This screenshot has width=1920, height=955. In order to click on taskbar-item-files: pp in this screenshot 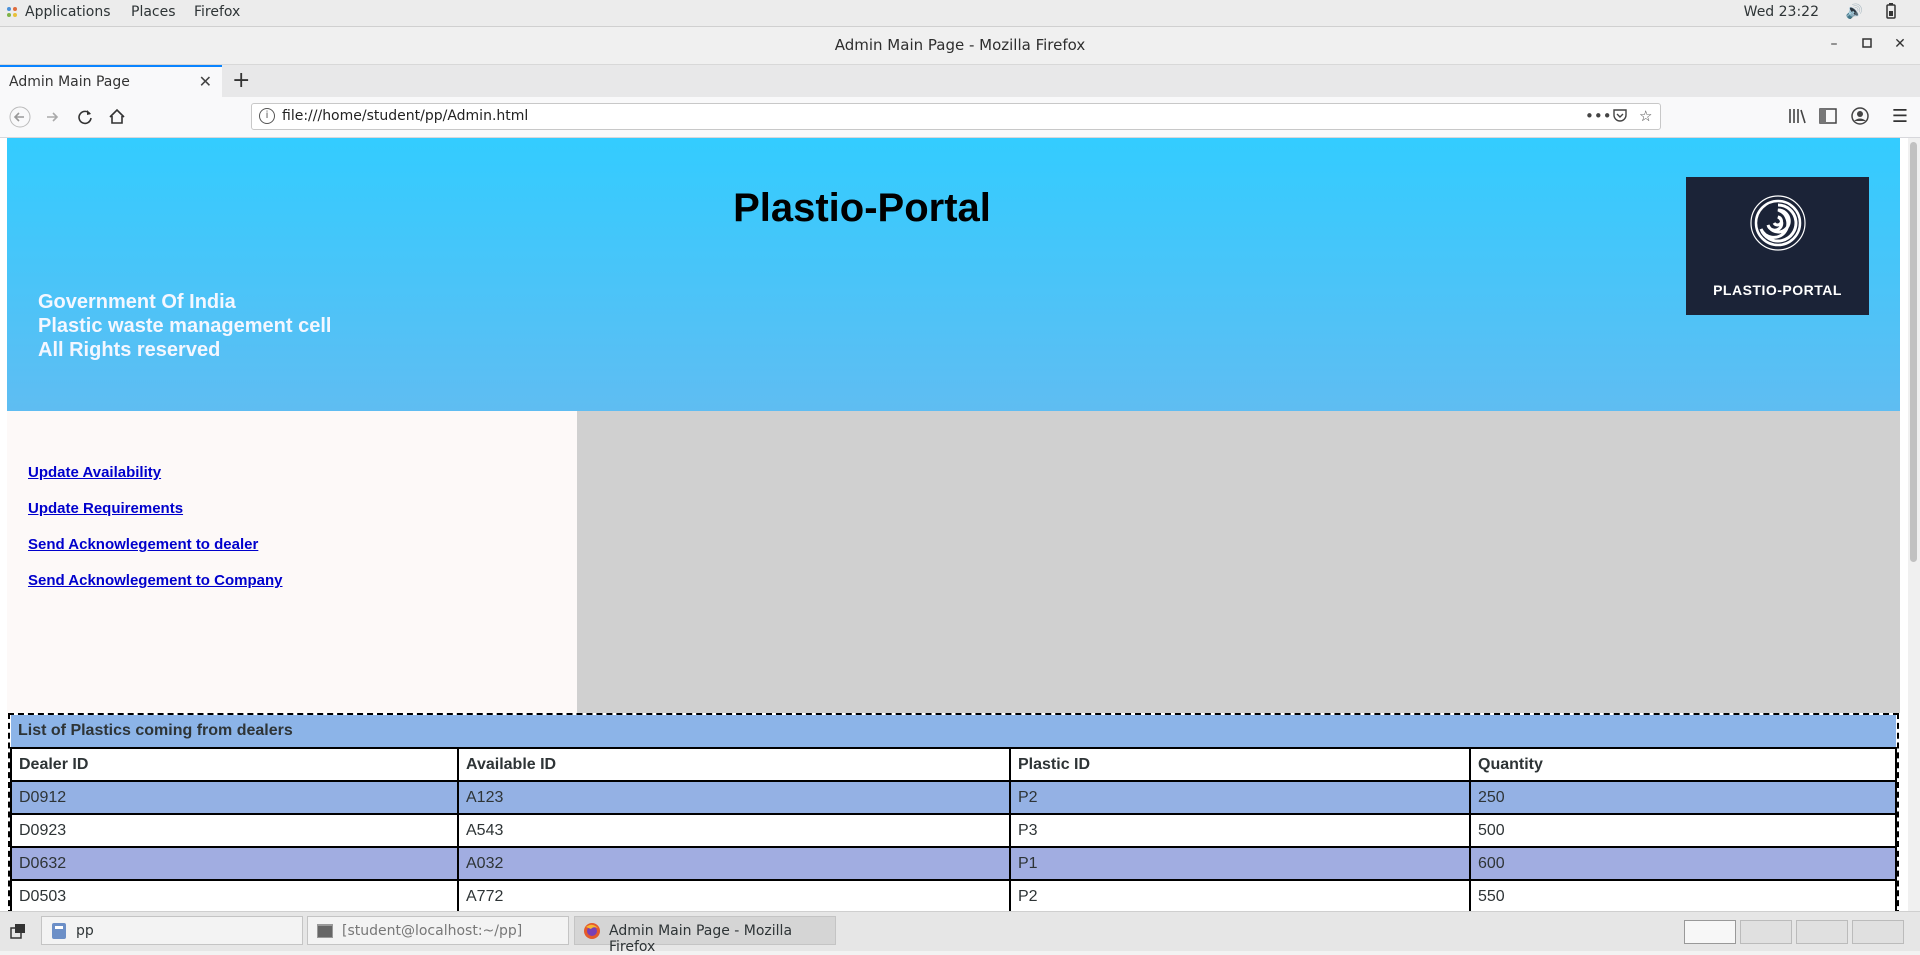, I will do `click(172, 930)`.